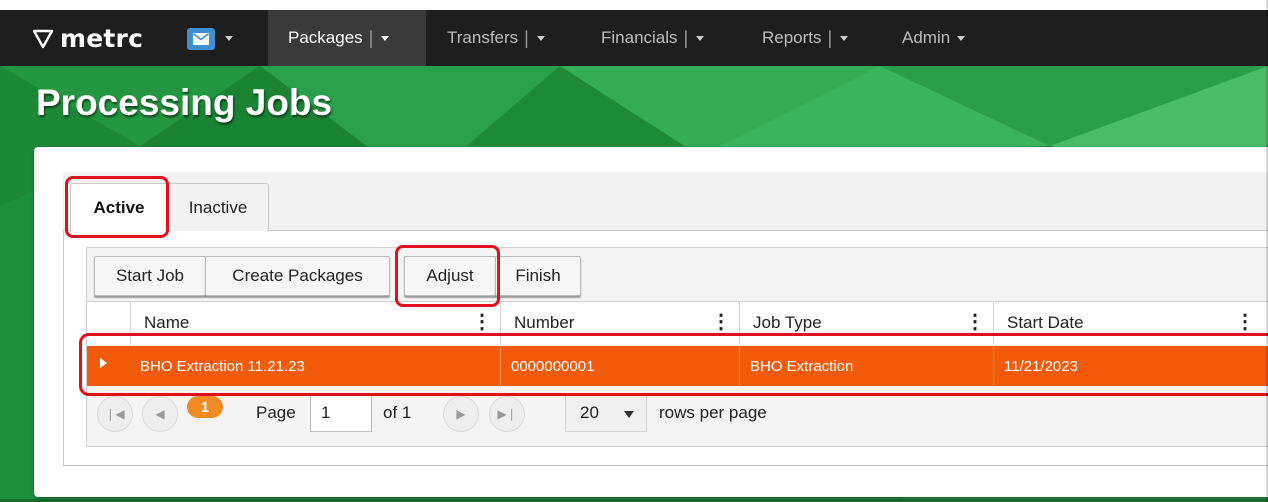  Describe the element at coordinates (102, 38) in the screenshot. I see `logo-text: metrc` at that location.